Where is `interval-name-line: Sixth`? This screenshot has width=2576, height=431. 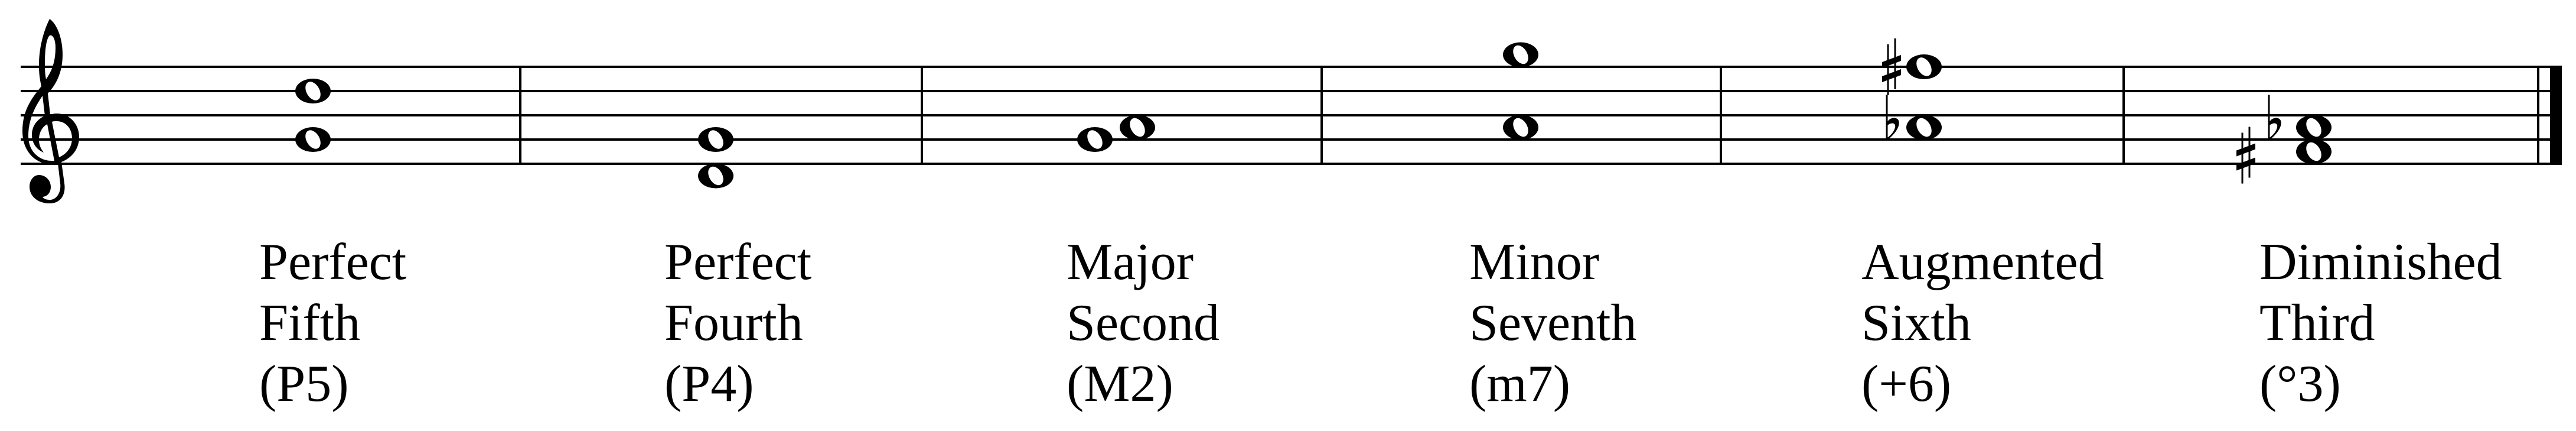
interval-name-line: Sixth is located at coordinates (1916, 323).